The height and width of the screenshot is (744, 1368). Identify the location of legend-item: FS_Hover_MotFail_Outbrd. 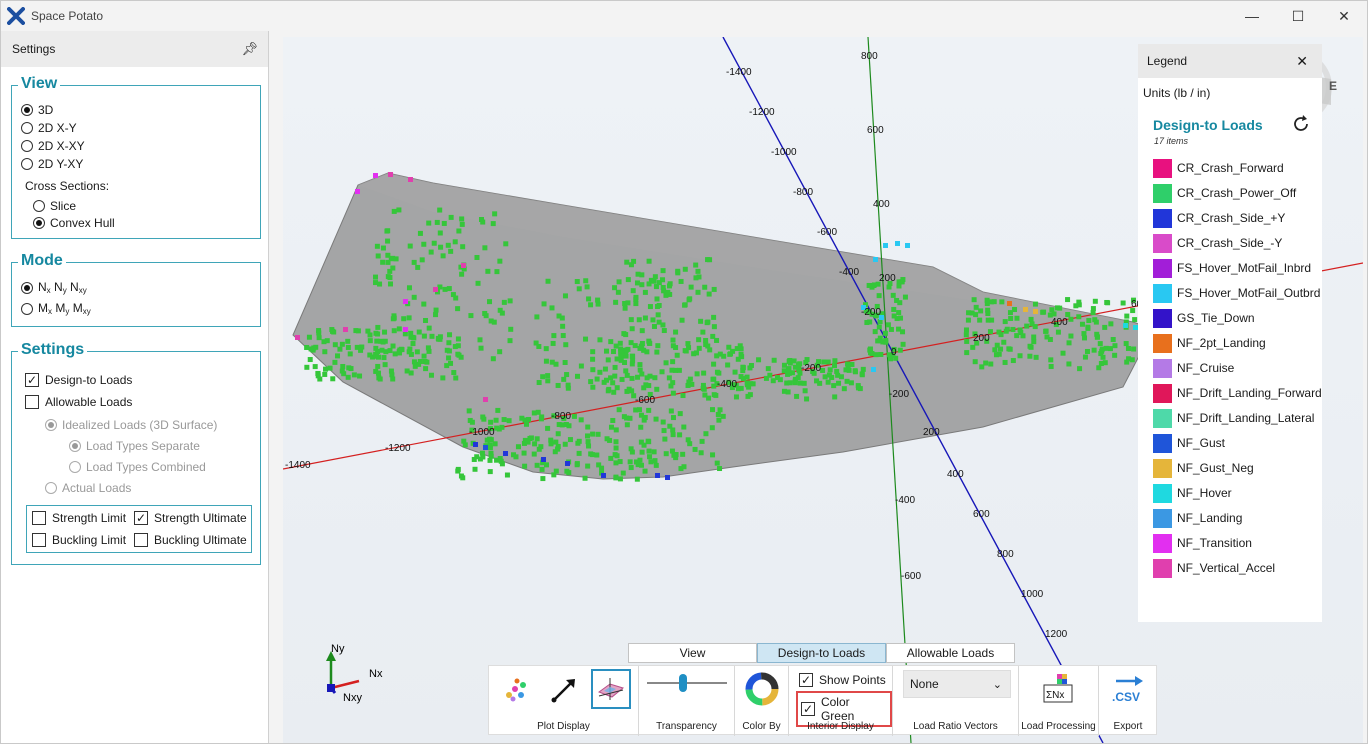
(1236, 293).